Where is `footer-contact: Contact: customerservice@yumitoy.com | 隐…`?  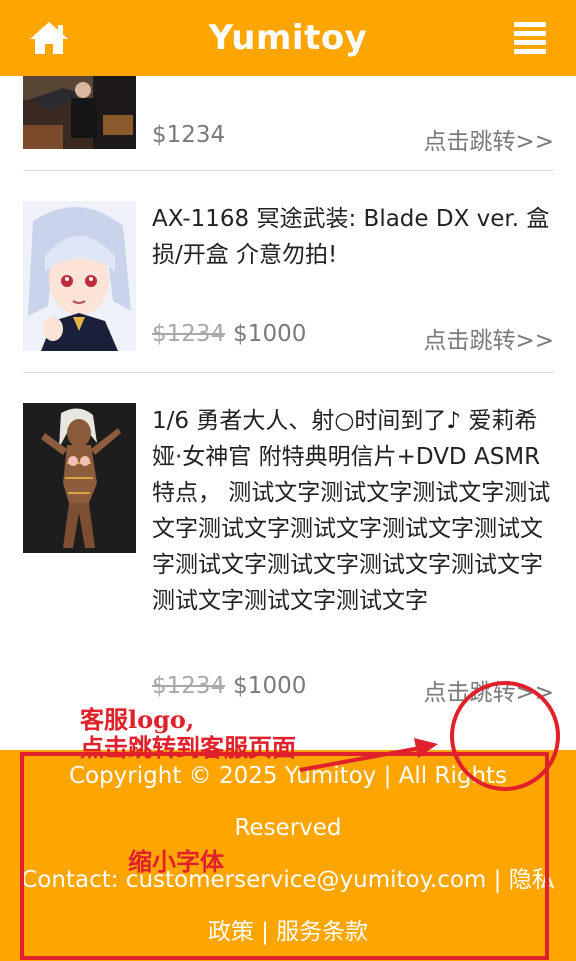 footer-contact: Contact: customerservice@yumitoy.com | 隐… is located at coordinates (288, 880).